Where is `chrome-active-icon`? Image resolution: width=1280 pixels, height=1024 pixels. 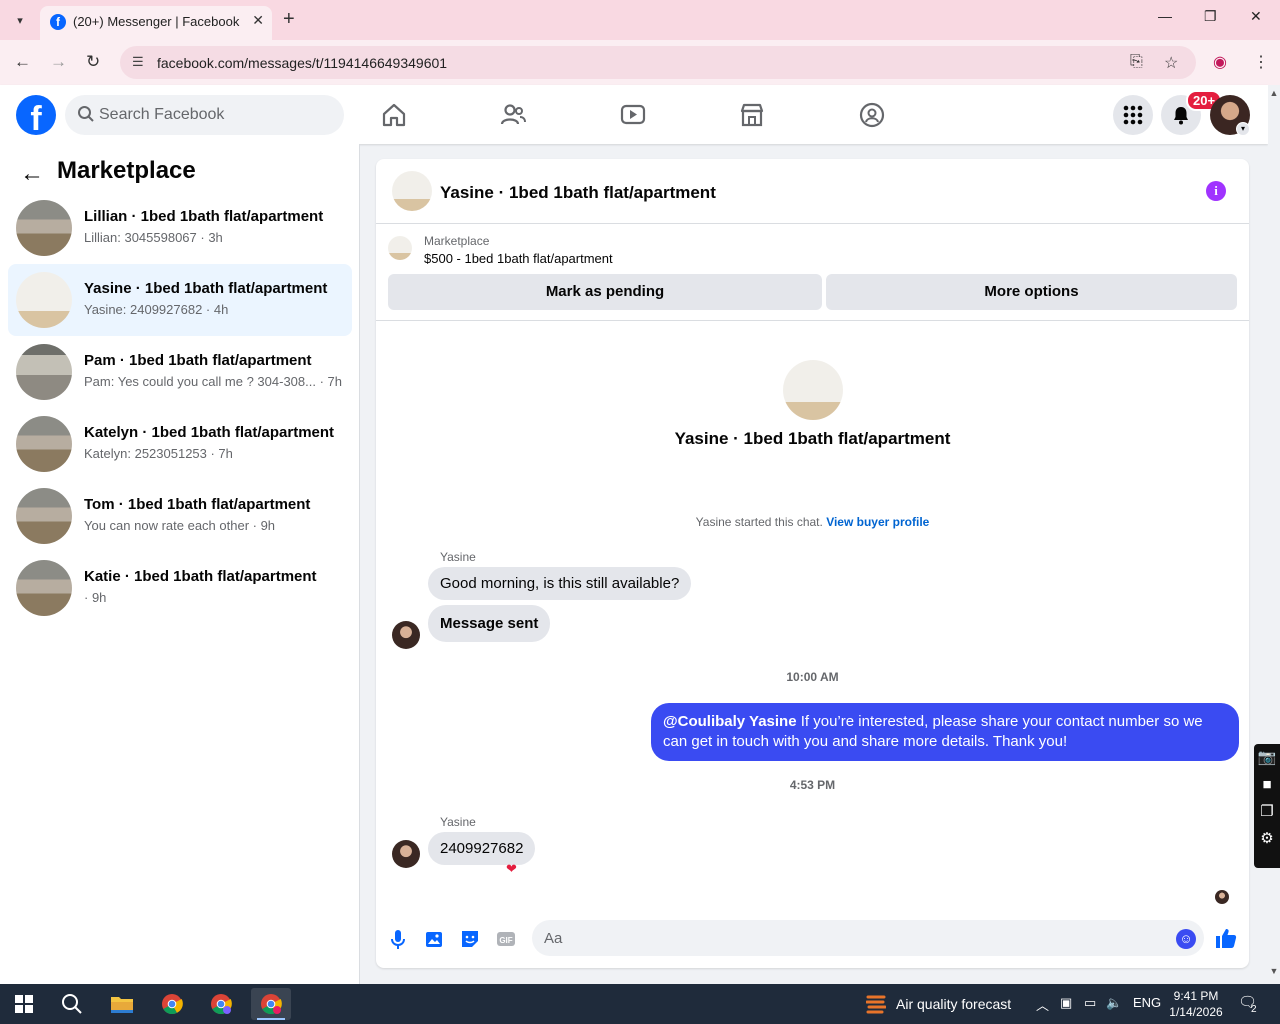 chrome-active-icon is located at coordinates (271, 1004).